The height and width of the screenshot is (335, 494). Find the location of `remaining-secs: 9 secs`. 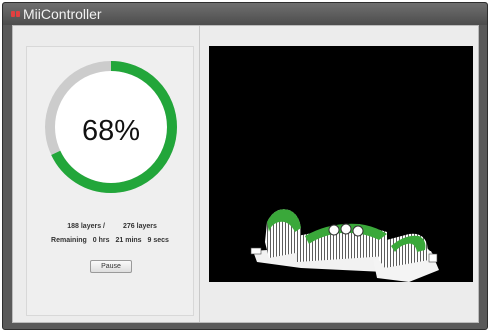

remaining-secs: 9 secs is located at coordinates (158, 240).